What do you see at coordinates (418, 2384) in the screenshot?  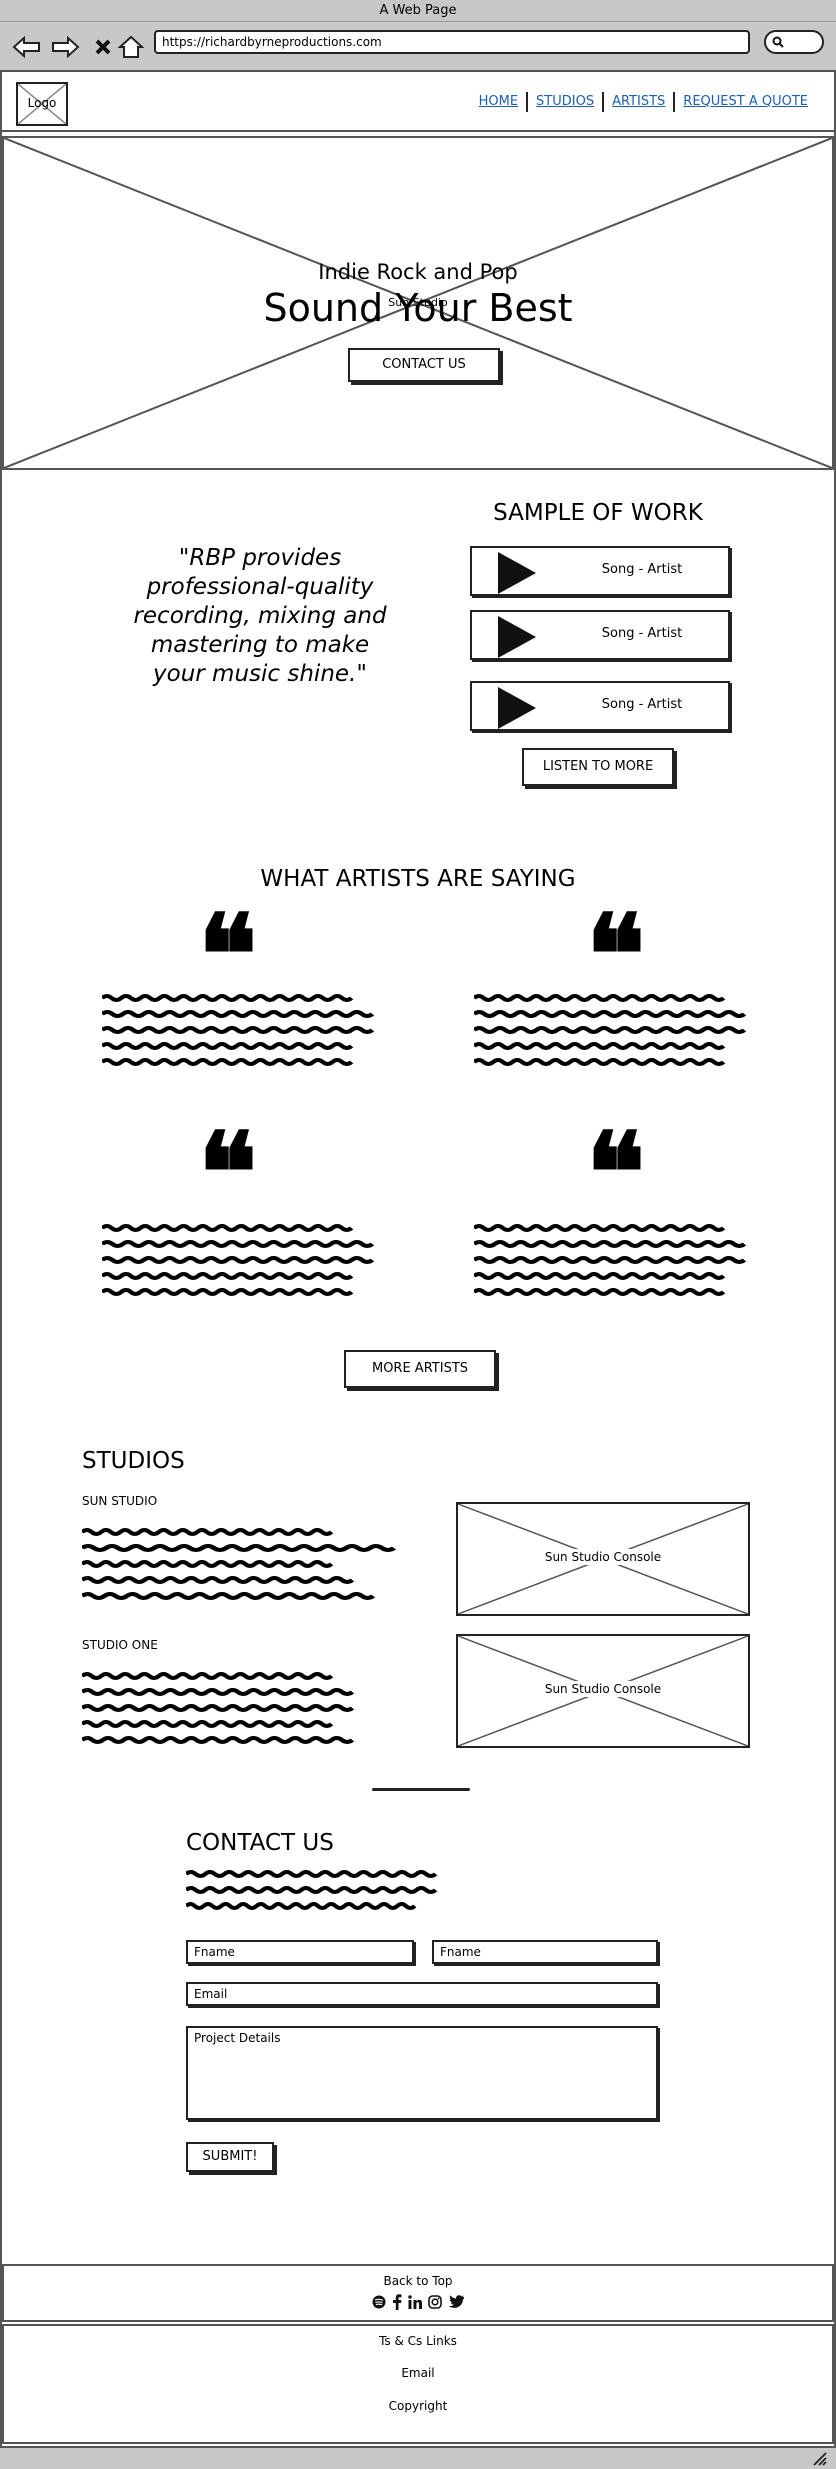 I see `footer-bottom: Ts & Cs Links Email Copyright` at bounding box center [418, 2384].